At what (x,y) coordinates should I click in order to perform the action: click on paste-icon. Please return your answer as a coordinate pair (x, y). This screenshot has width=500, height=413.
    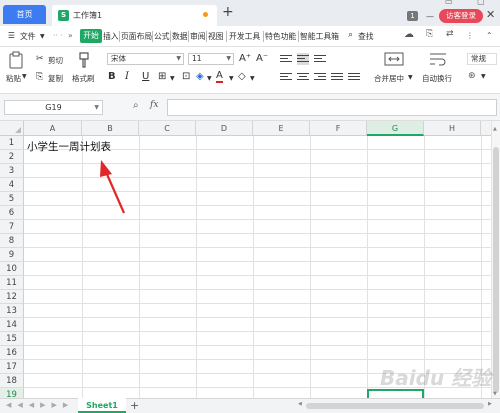
    Looking at the image, I should click on (16, 60).